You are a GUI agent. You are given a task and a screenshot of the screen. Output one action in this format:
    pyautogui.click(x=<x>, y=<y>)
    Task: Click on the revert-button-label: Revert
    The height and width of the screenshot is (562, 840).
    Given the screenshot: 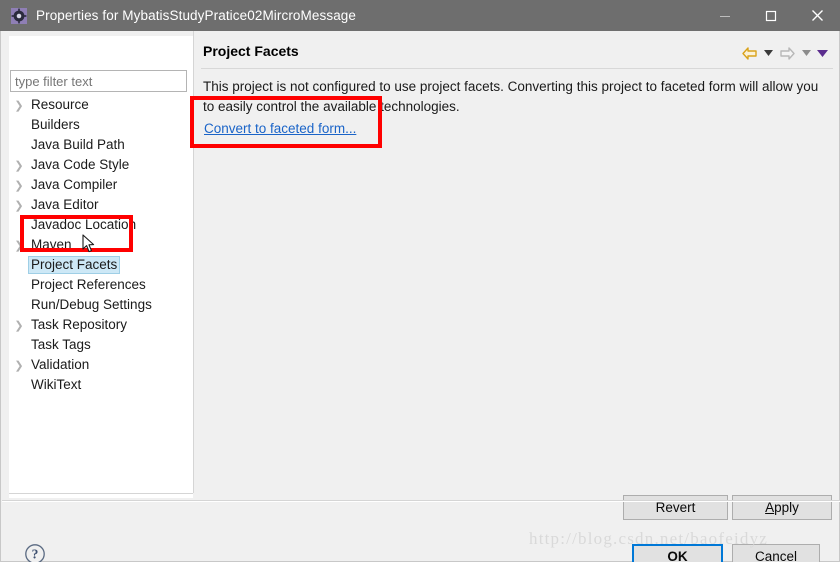 What is the action you would take?
    pyautogui.click(x=675, y=507)
    